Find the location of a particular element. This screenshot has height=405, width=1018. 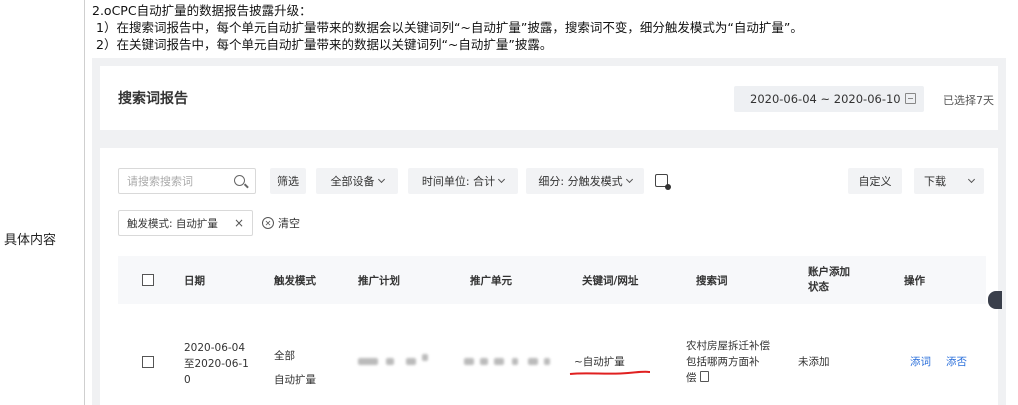

column-date: 日期 is located at coordinates (194, 280).